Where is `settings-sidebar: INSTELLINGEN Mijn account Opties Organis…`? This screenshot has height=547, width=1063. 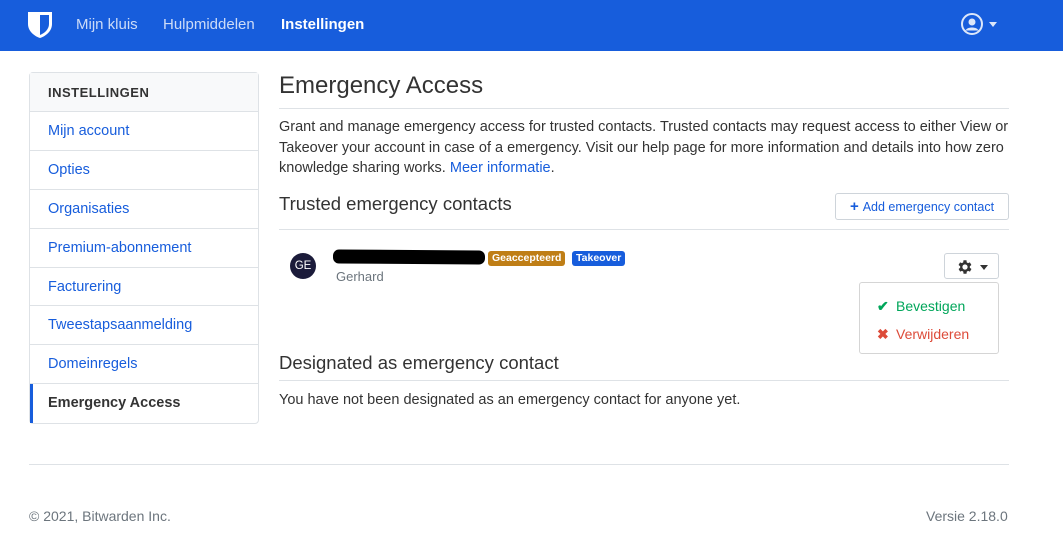 settings-sidebar: INSTELLINGEN Mijn account Opties Organis… is located at coordinates (144, 248).